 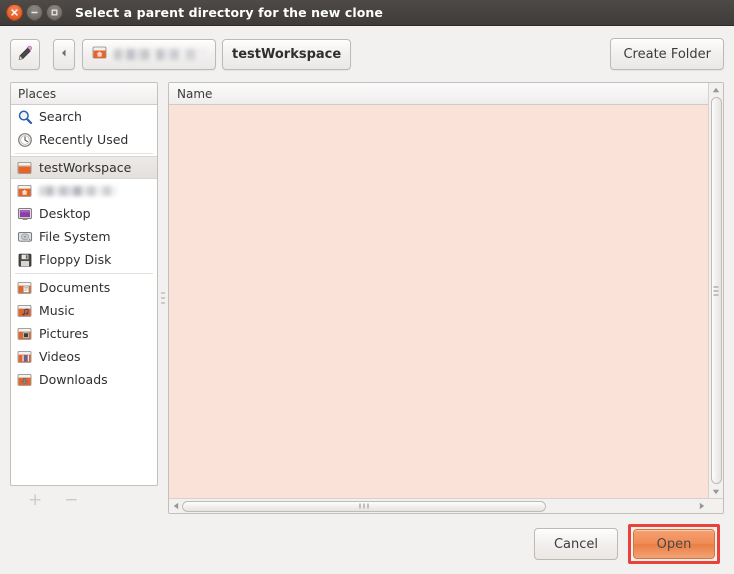 I want to click on videos-folder-icon, so click(x=25, y=357).